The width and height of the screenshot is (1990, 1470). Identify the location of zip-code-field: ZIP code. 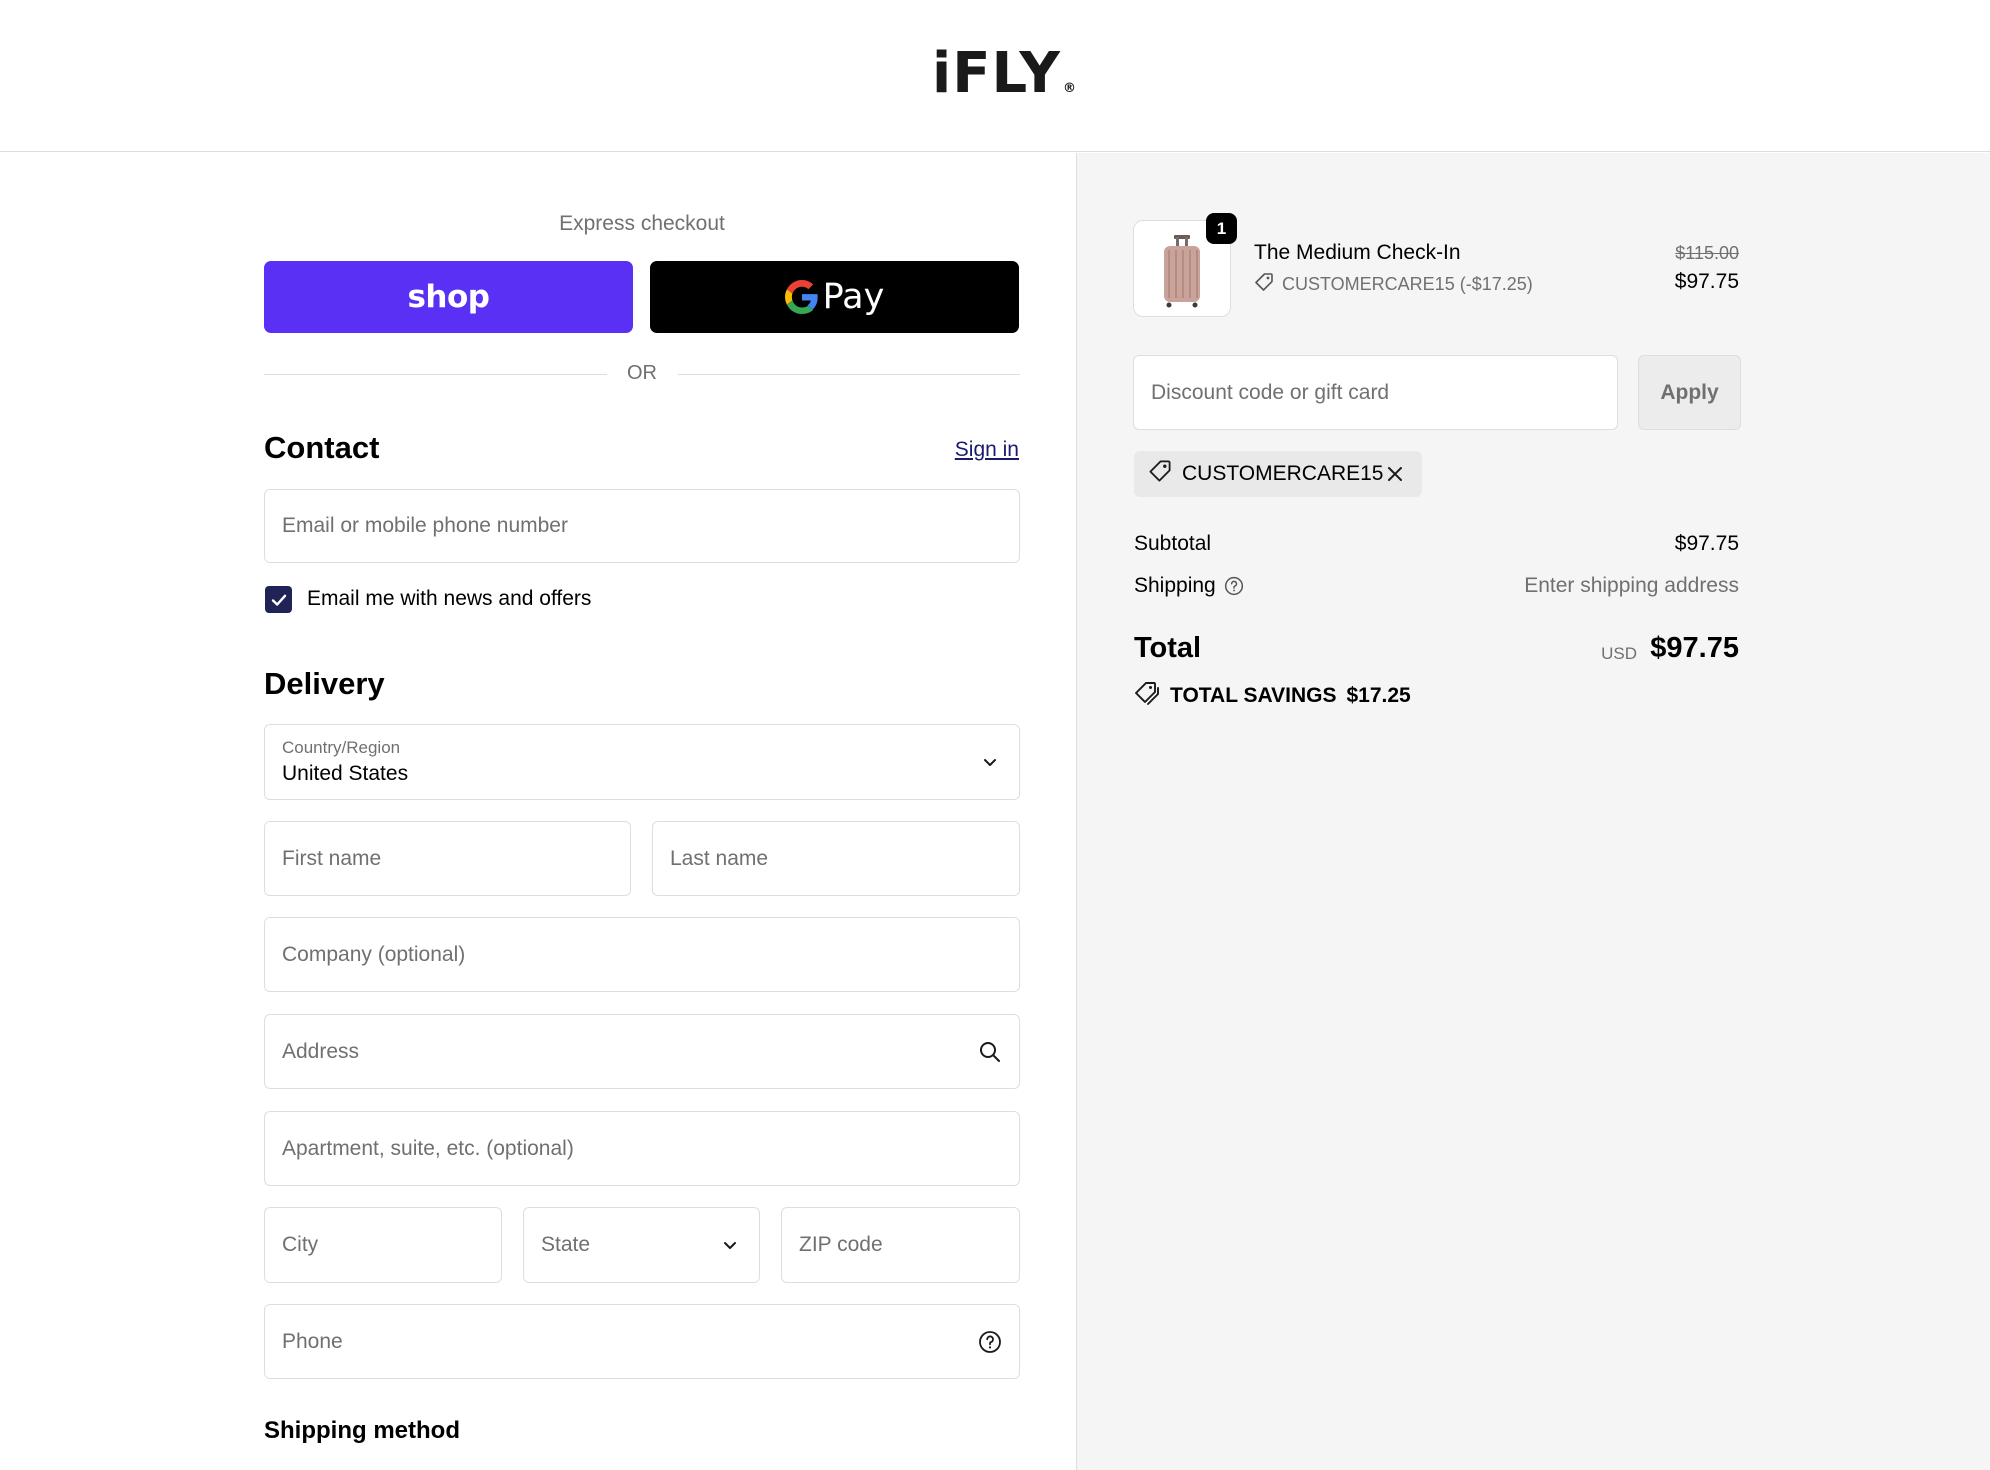
(900, 1245).